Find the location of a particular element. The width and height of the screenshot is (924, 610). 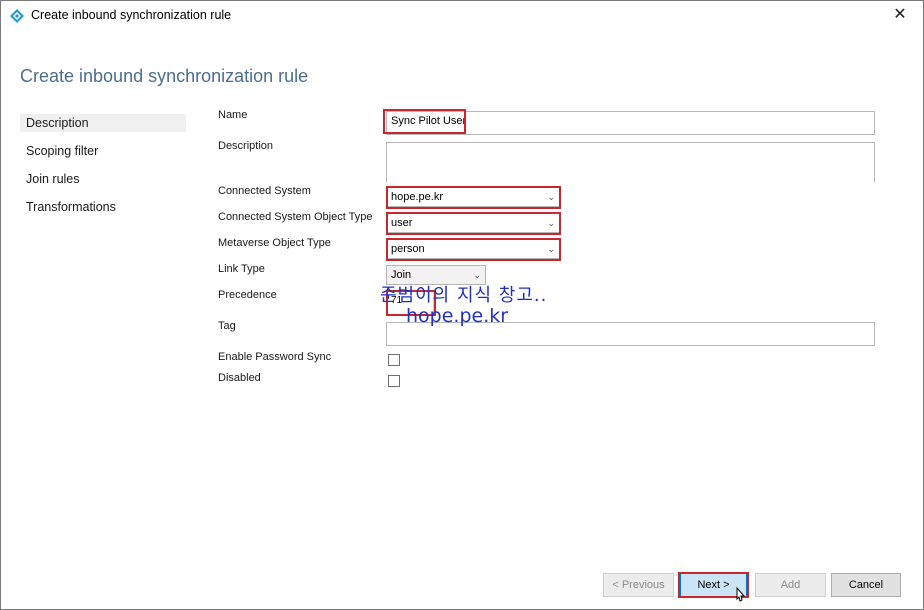

cs-object-type-value: user is located at coordinates (402, 223).